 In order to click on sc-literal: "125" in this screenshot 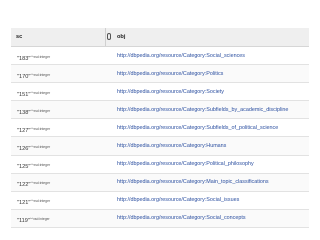, I will do `click(24, 167)`.